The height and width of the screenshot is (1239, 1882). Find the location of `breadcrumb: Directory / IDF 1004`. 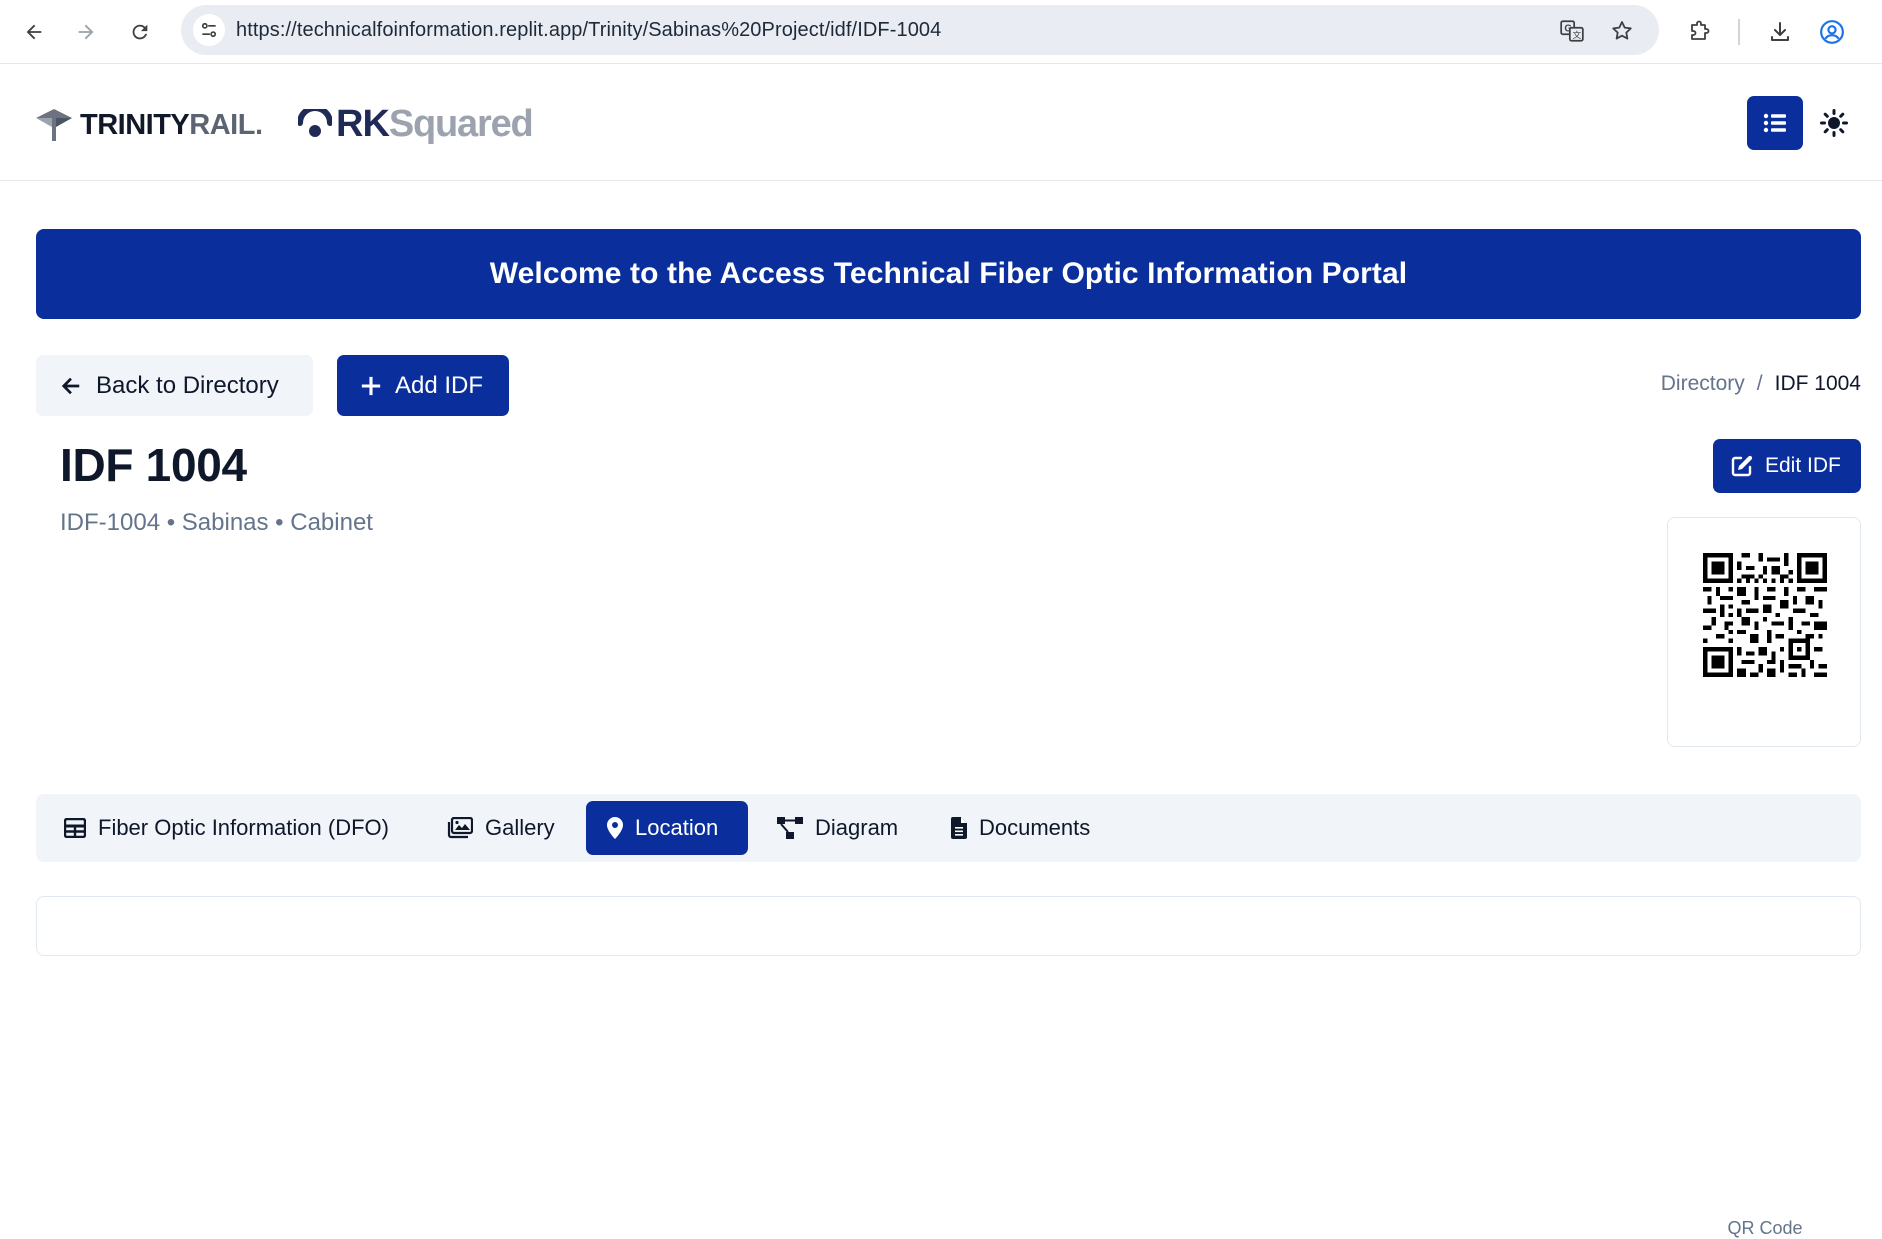

breadcrumb: Directory / IDF 1004 is located at coordinates (1761, 384).